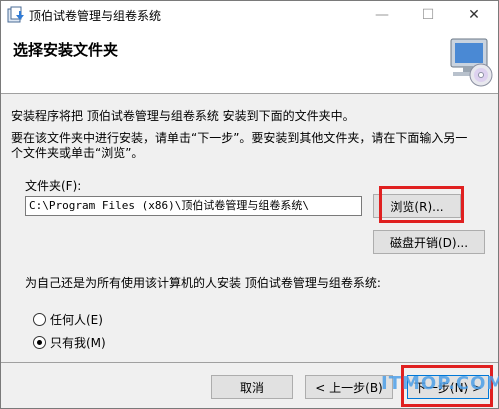  What do you see at coordinates (76, 320) in the screenshot?
I see `radio-everyone-label: 任何人(E)` at bounding box center [76, 320].